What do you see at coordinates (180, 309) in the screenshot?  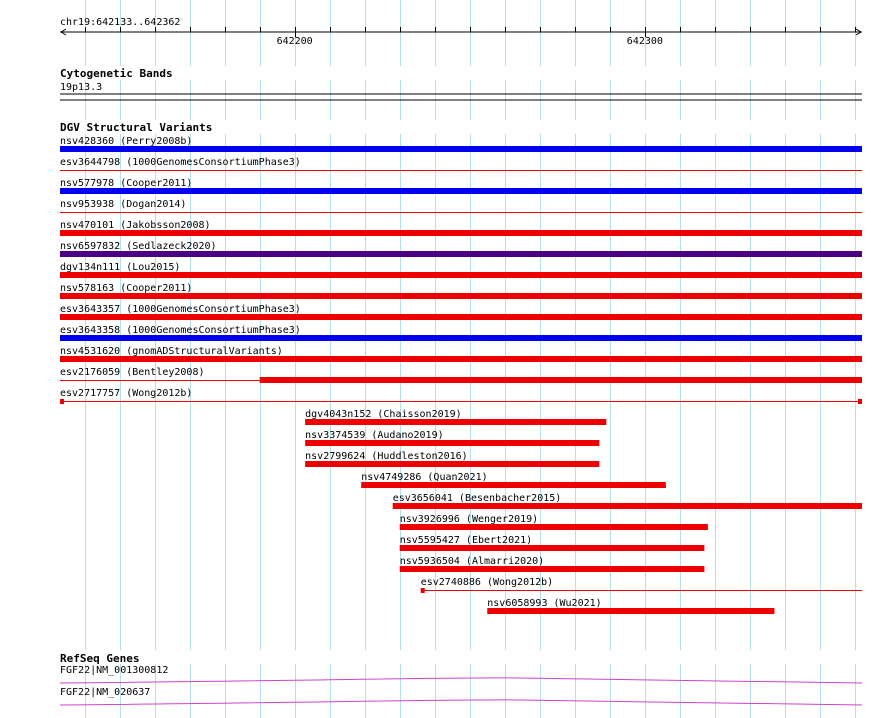 I see `dgv-feature-label: esv3643357 (1000GenomesConsortiumPhase3)` at bounding box center [180, 309].